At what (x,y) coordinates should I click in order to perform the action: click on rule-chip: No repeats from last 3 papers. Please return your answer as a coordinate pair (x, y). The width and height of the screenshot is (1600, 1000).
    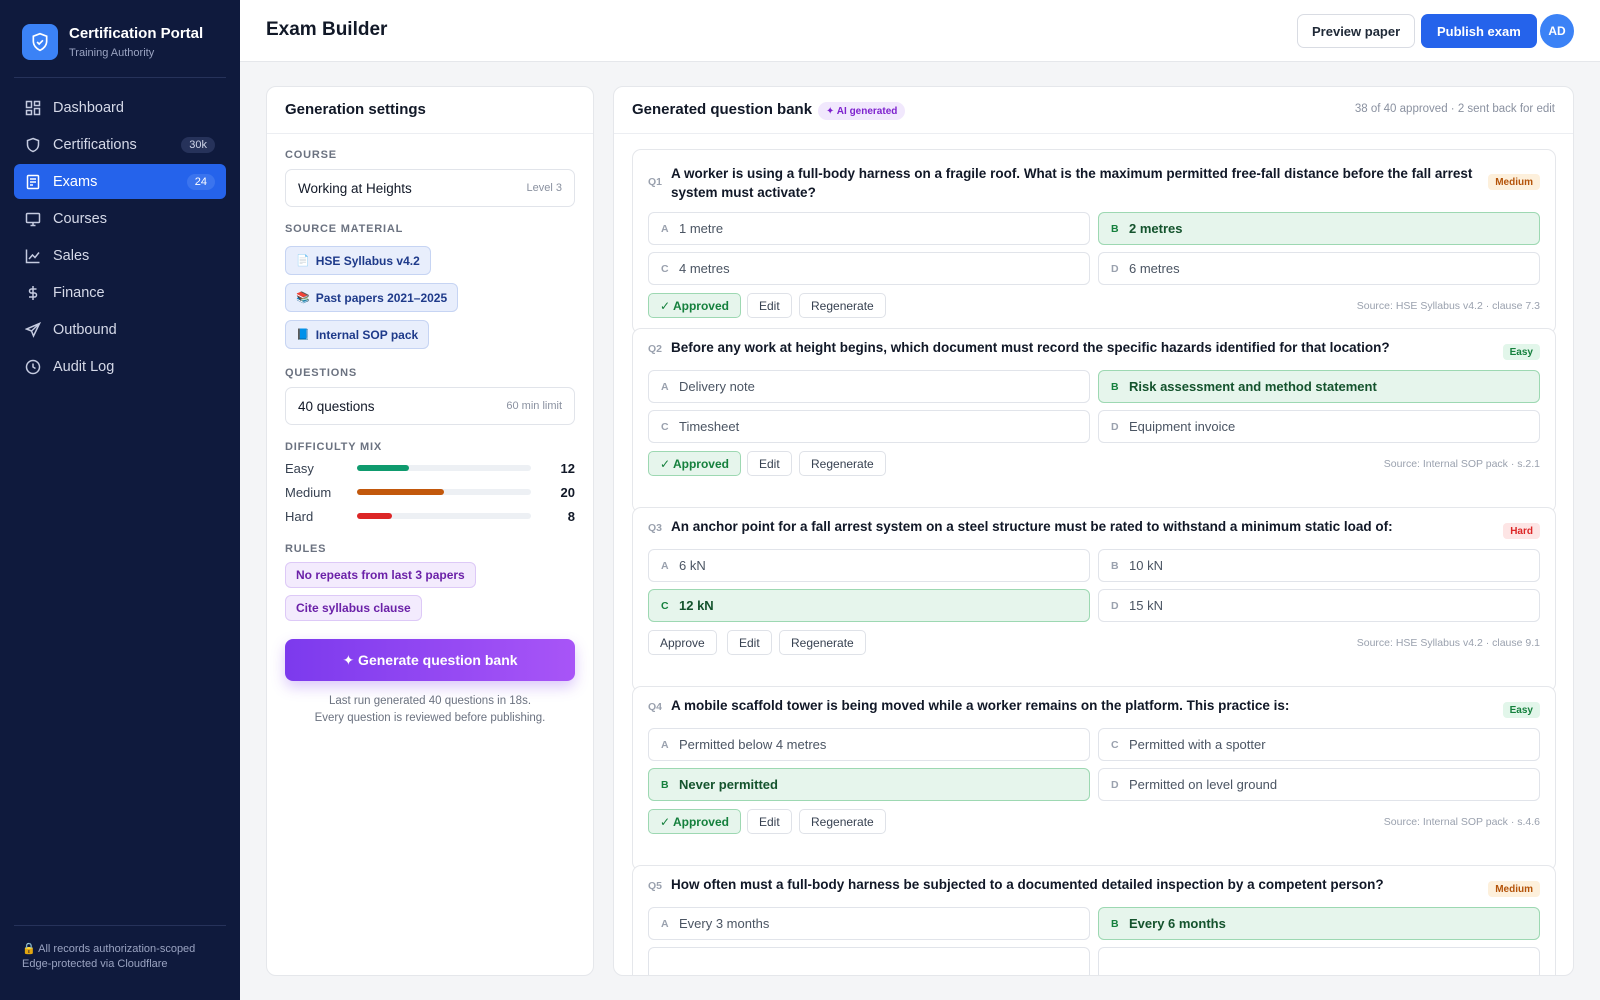
    Looking at the image, I should click on (380, 575).